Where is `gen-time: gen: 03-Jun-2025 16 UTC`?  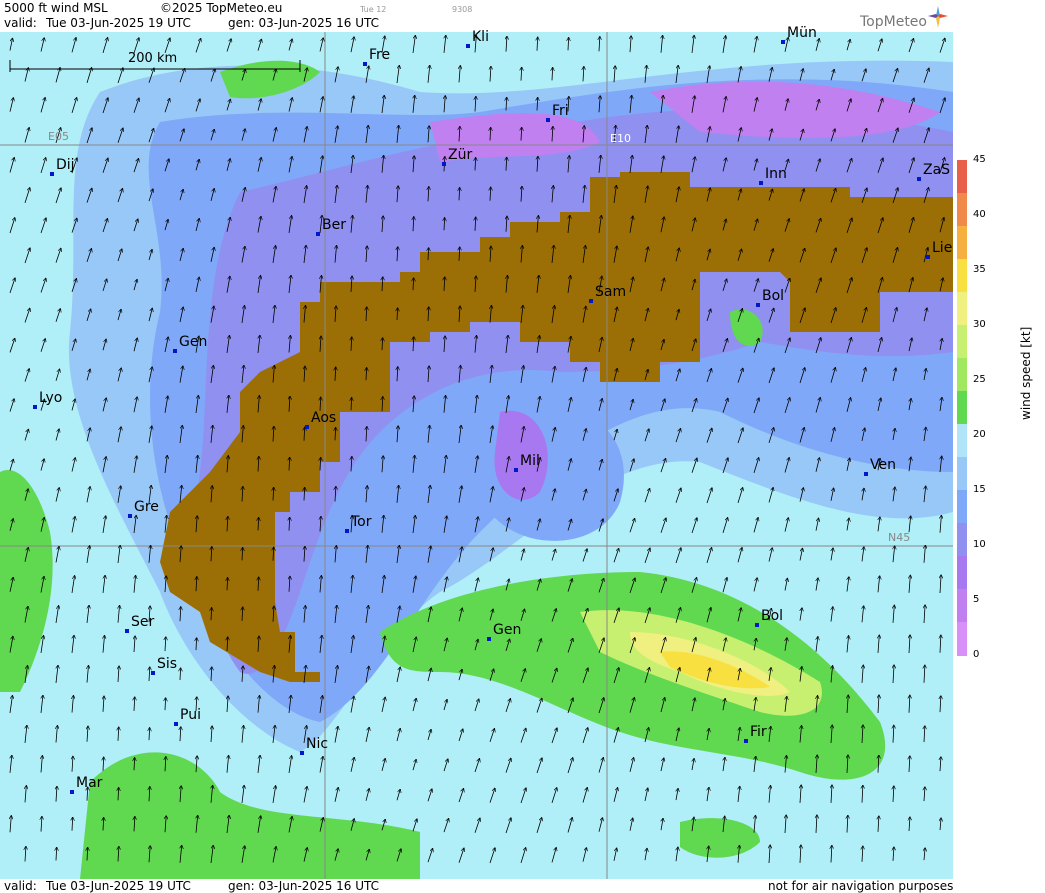 gen-time: gen: 03-Jun-2025 16 UTC is located at coordinates (304, 23).